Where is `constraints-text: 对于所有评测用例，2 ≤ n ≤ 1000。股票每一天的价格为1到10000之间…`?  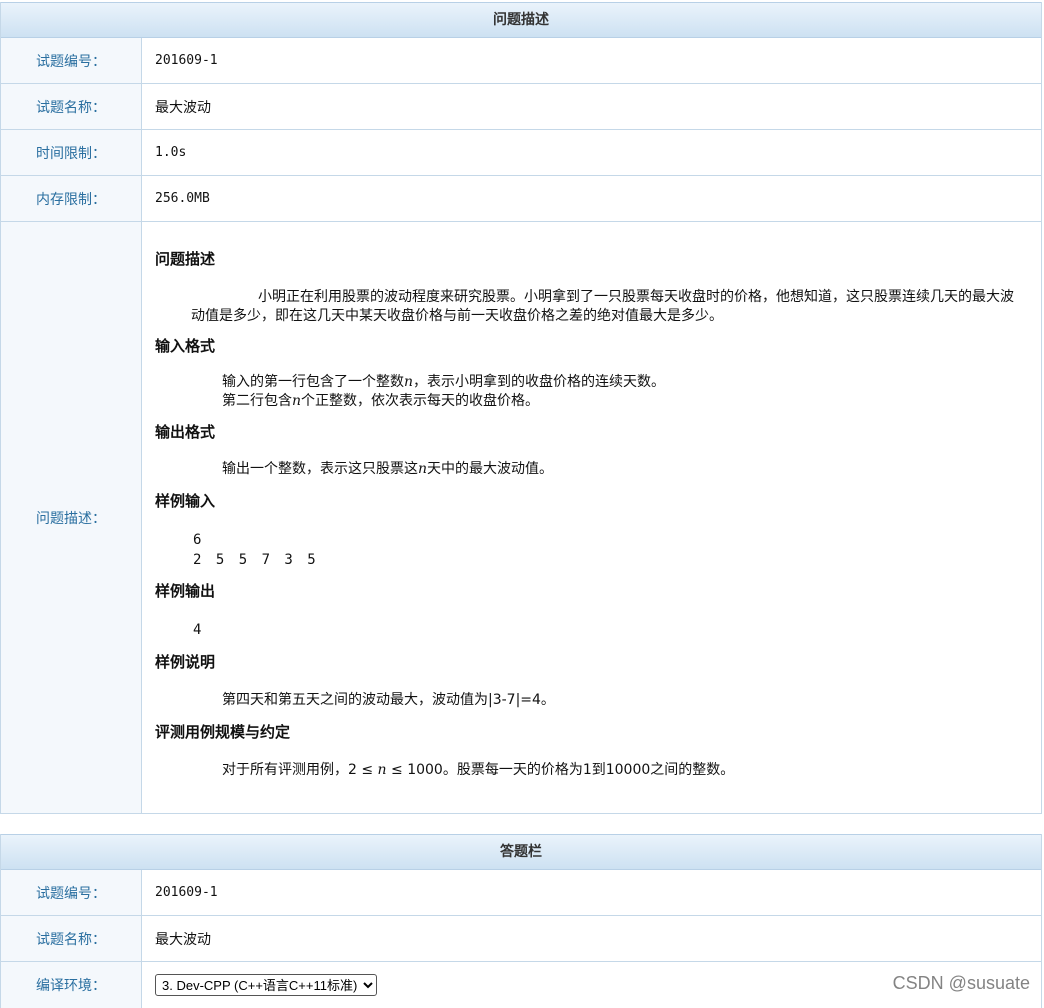 constraints-text: 对于所有评测用例，2 ≤ n ≤ 1000。股票每一天的价格为1到10000之间… is located at coordinates (478, 770).